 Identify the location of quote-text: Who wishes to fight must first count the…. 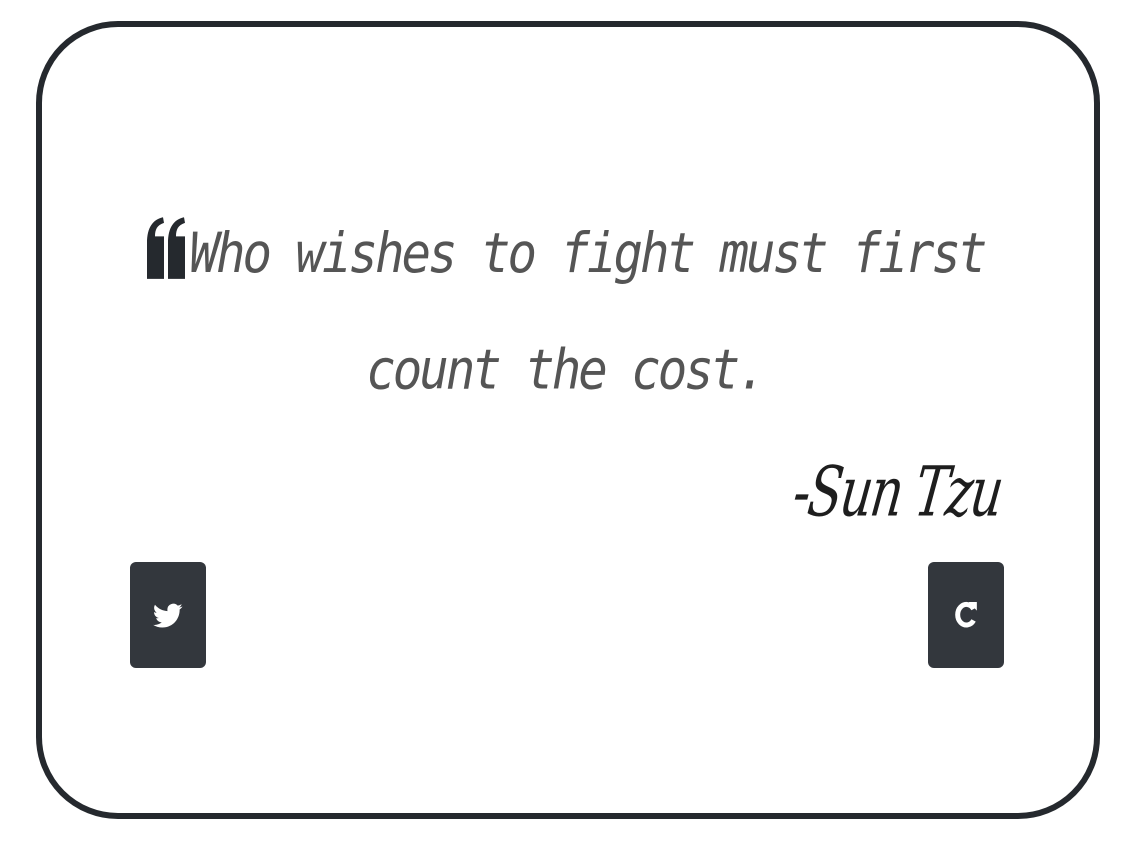
(588, 312).